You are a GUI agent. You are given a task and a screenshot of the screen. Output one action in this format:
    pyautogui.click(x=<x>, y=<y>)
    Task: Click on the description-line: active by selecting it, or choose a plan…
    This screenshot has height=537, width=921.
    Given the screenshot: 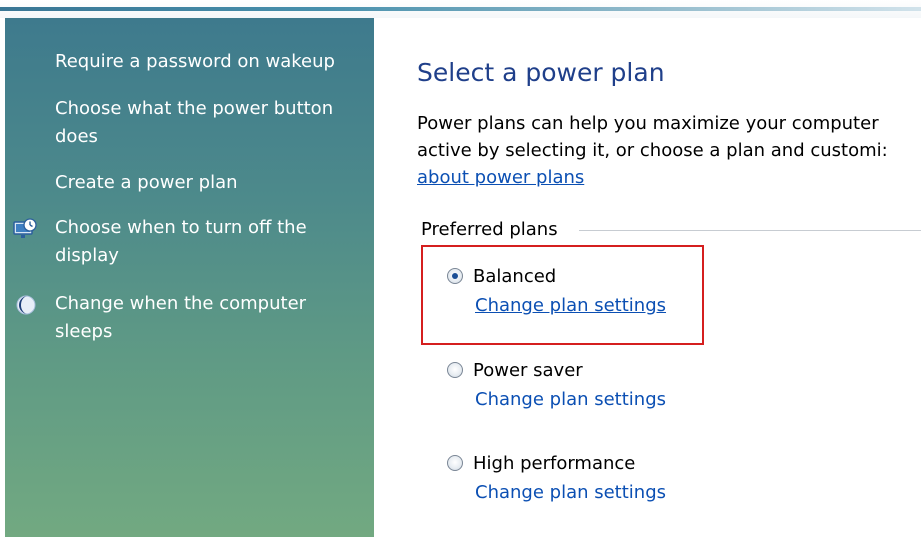 What is the action you would take?
    pyautogui.click(x=652, y=150)
    